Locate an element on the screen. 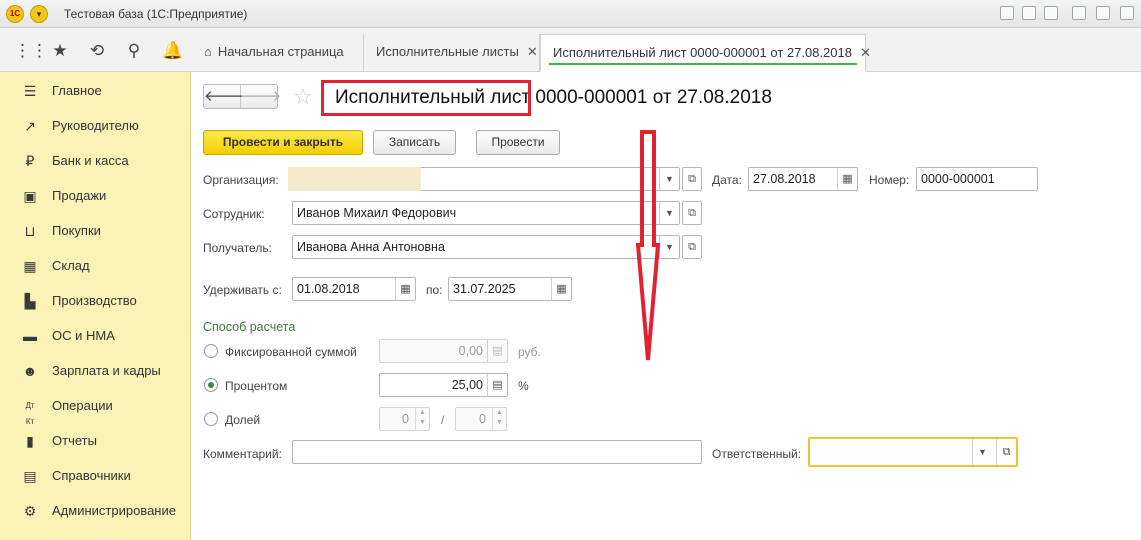 This screenshot has height=540, width=1141. employee-field: Иванов Михаил Федорович ▼ is located at coordinates (486, 213).